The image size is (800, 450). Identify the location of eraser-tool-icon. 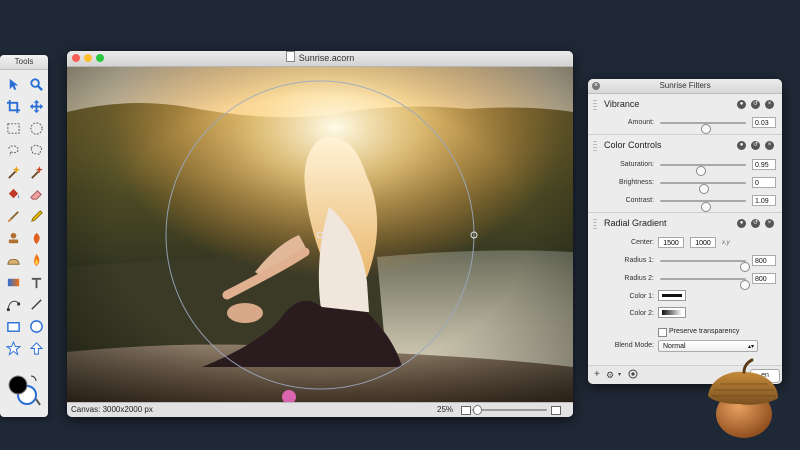
(36, 194).